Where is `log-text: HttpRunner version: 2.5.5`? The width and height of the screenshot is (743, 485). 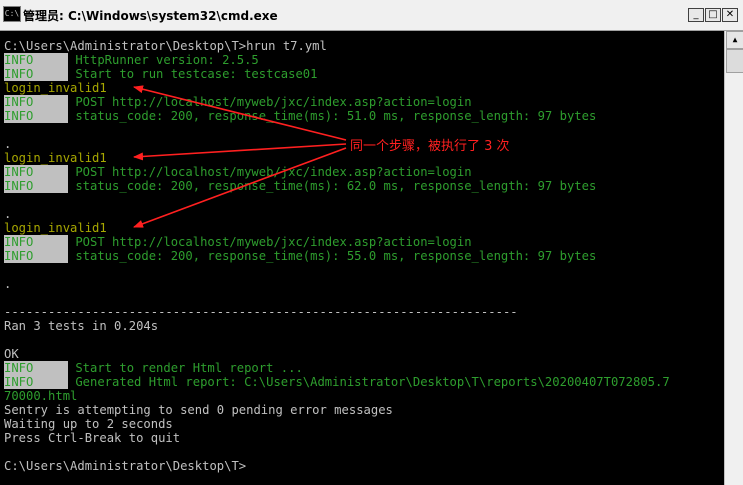 log-text: HttpRunner version: 2.5.5 is located at coordinates (163, 60).